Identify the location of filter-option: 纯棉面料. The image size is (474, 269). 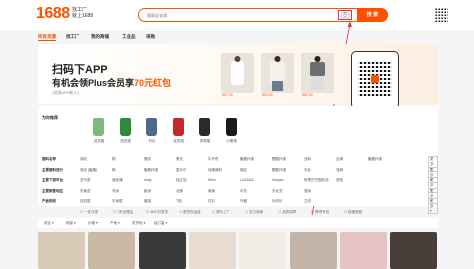
(215, 170).